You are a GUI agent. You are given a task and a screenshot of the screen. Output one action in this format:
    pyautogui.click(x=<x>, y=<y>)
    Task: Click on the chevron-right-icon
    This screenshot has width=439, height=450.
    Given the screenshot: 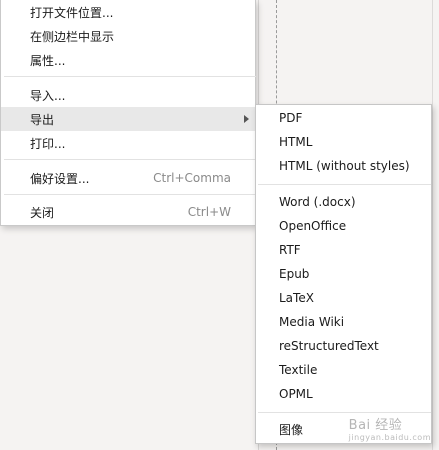 What is the action you would take?
    pyautogui.click(x=246, y=119)
    